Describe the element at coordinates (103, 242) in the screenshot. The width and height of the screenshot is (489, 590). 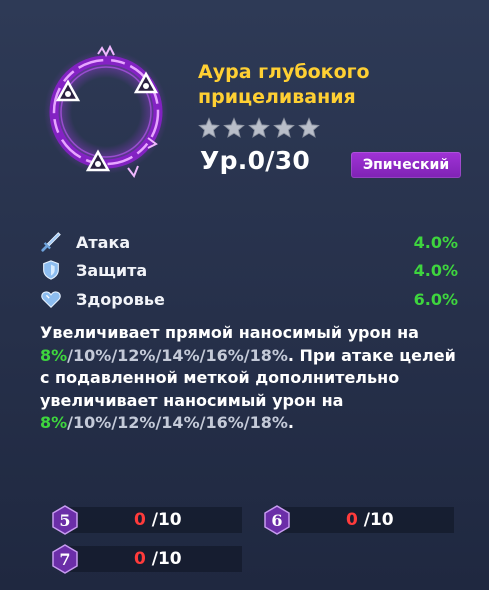
I see `stat-label: Атака` at that location.